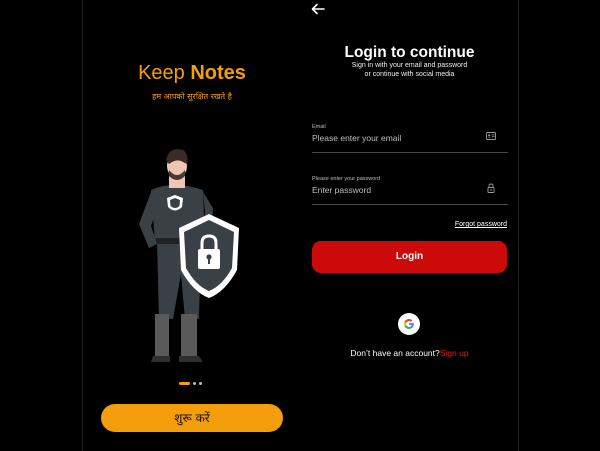 This screenshot has height=451, width=600. I want to click on security-guard-illustration, so click(189, 255).